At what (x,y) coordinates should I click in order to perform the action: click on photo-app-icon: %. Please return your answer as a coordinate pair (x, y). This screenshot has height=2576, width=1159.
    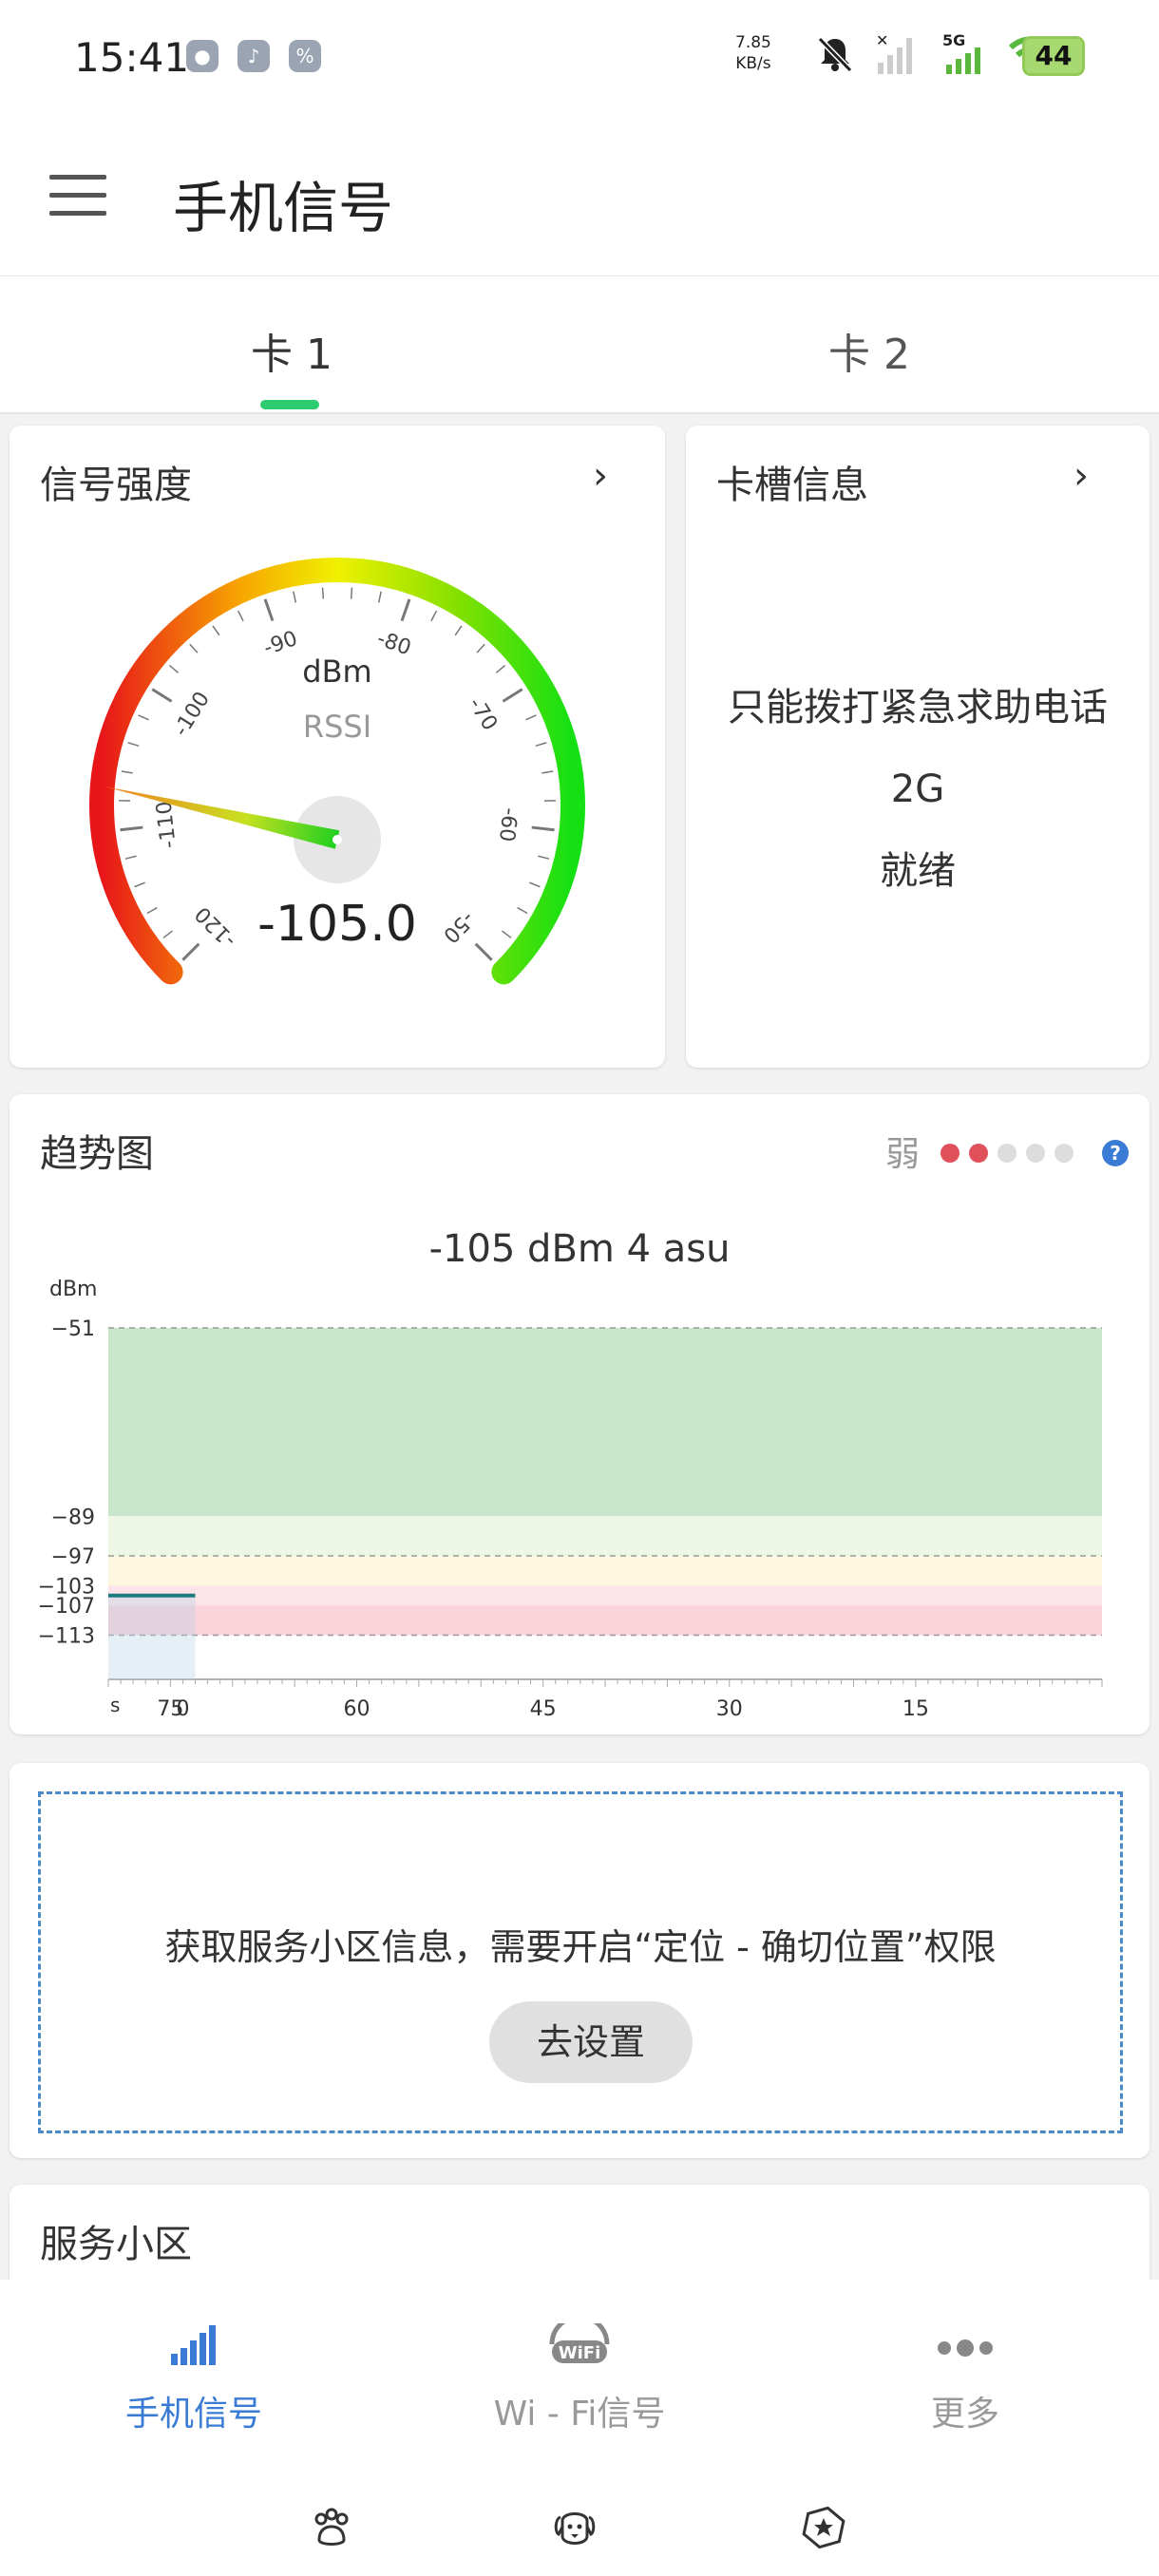
    Looking at the image, I should click on (305, 56).